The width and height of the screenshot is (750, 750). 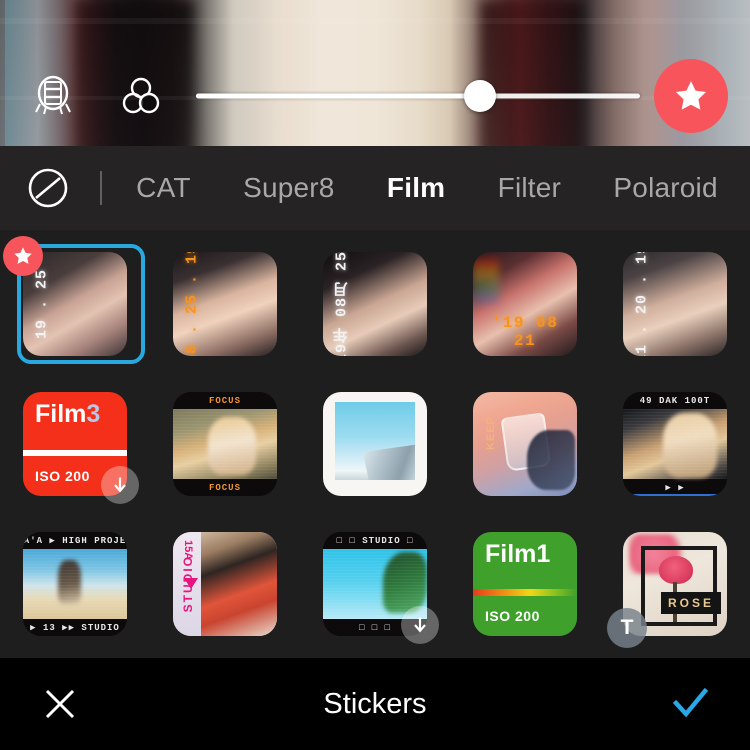 What do you see at coordinates (239, 584) in the screenshot?
I see `portrait-image` at bounding box center [239, 584].